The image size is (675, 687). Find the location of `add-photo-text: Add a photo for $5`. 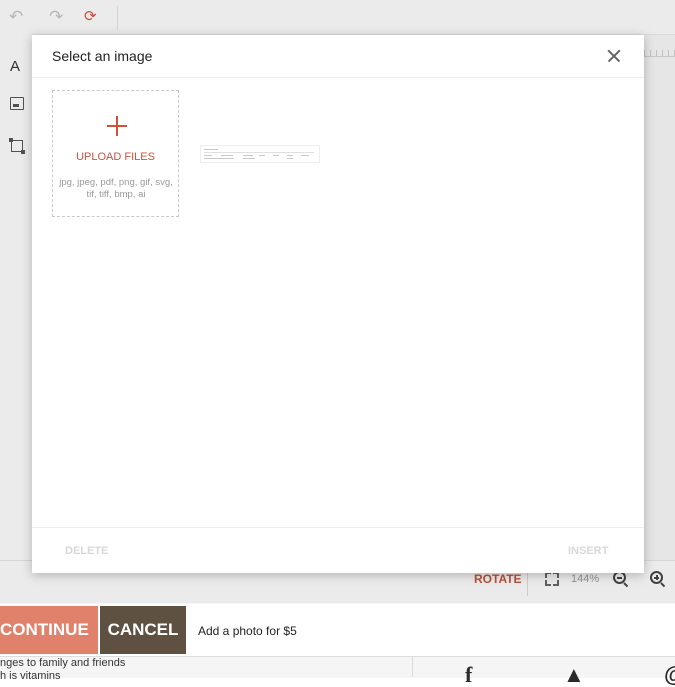

add-photo-text: Add a photo for $5 is located at coordinates (247, 631).